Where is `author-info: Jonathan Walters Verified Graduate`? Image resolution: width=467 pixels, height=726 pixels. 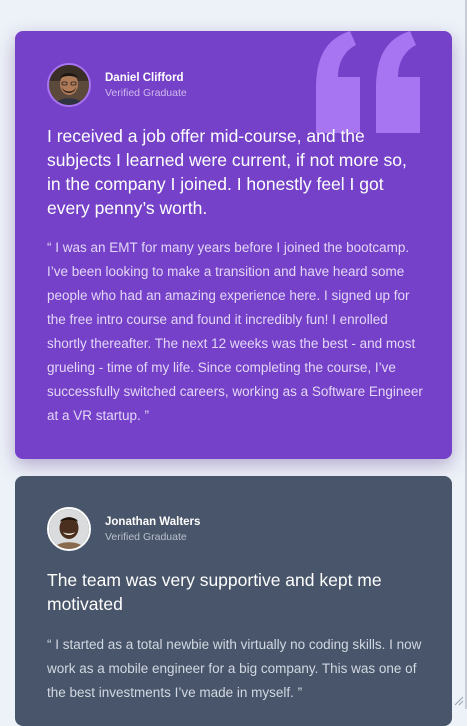
author-info: Jonathan Walters Verified Graduate is located at coordinates (123, 529).